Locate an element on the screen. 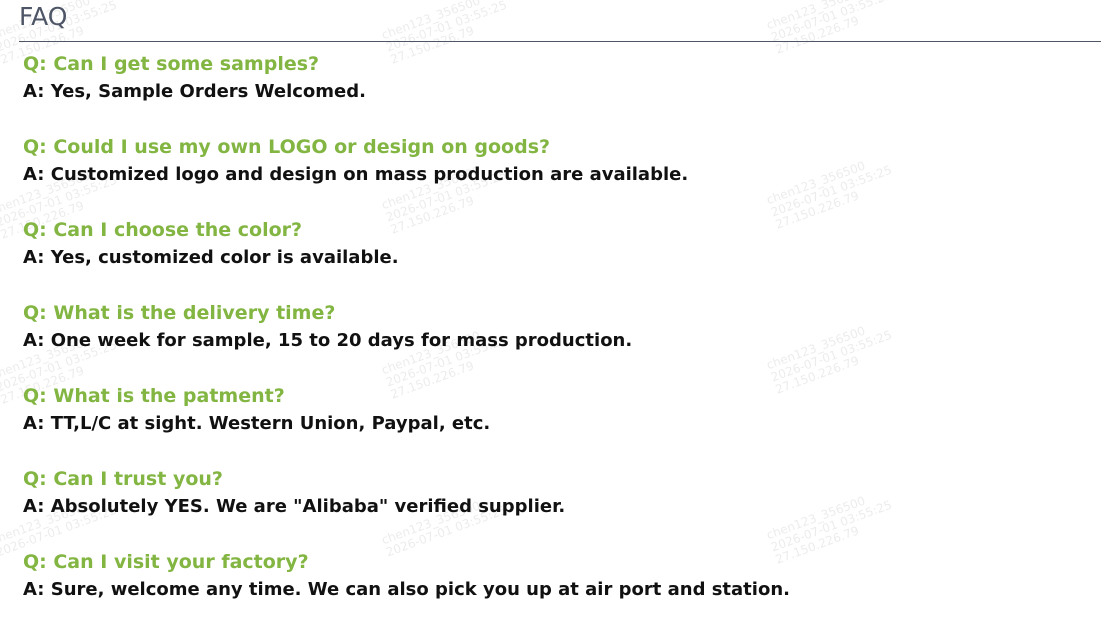 This screenshot has height=632, width=1120. faq-question: Q: What is the delivery time? is located at coordinates (179, 313).